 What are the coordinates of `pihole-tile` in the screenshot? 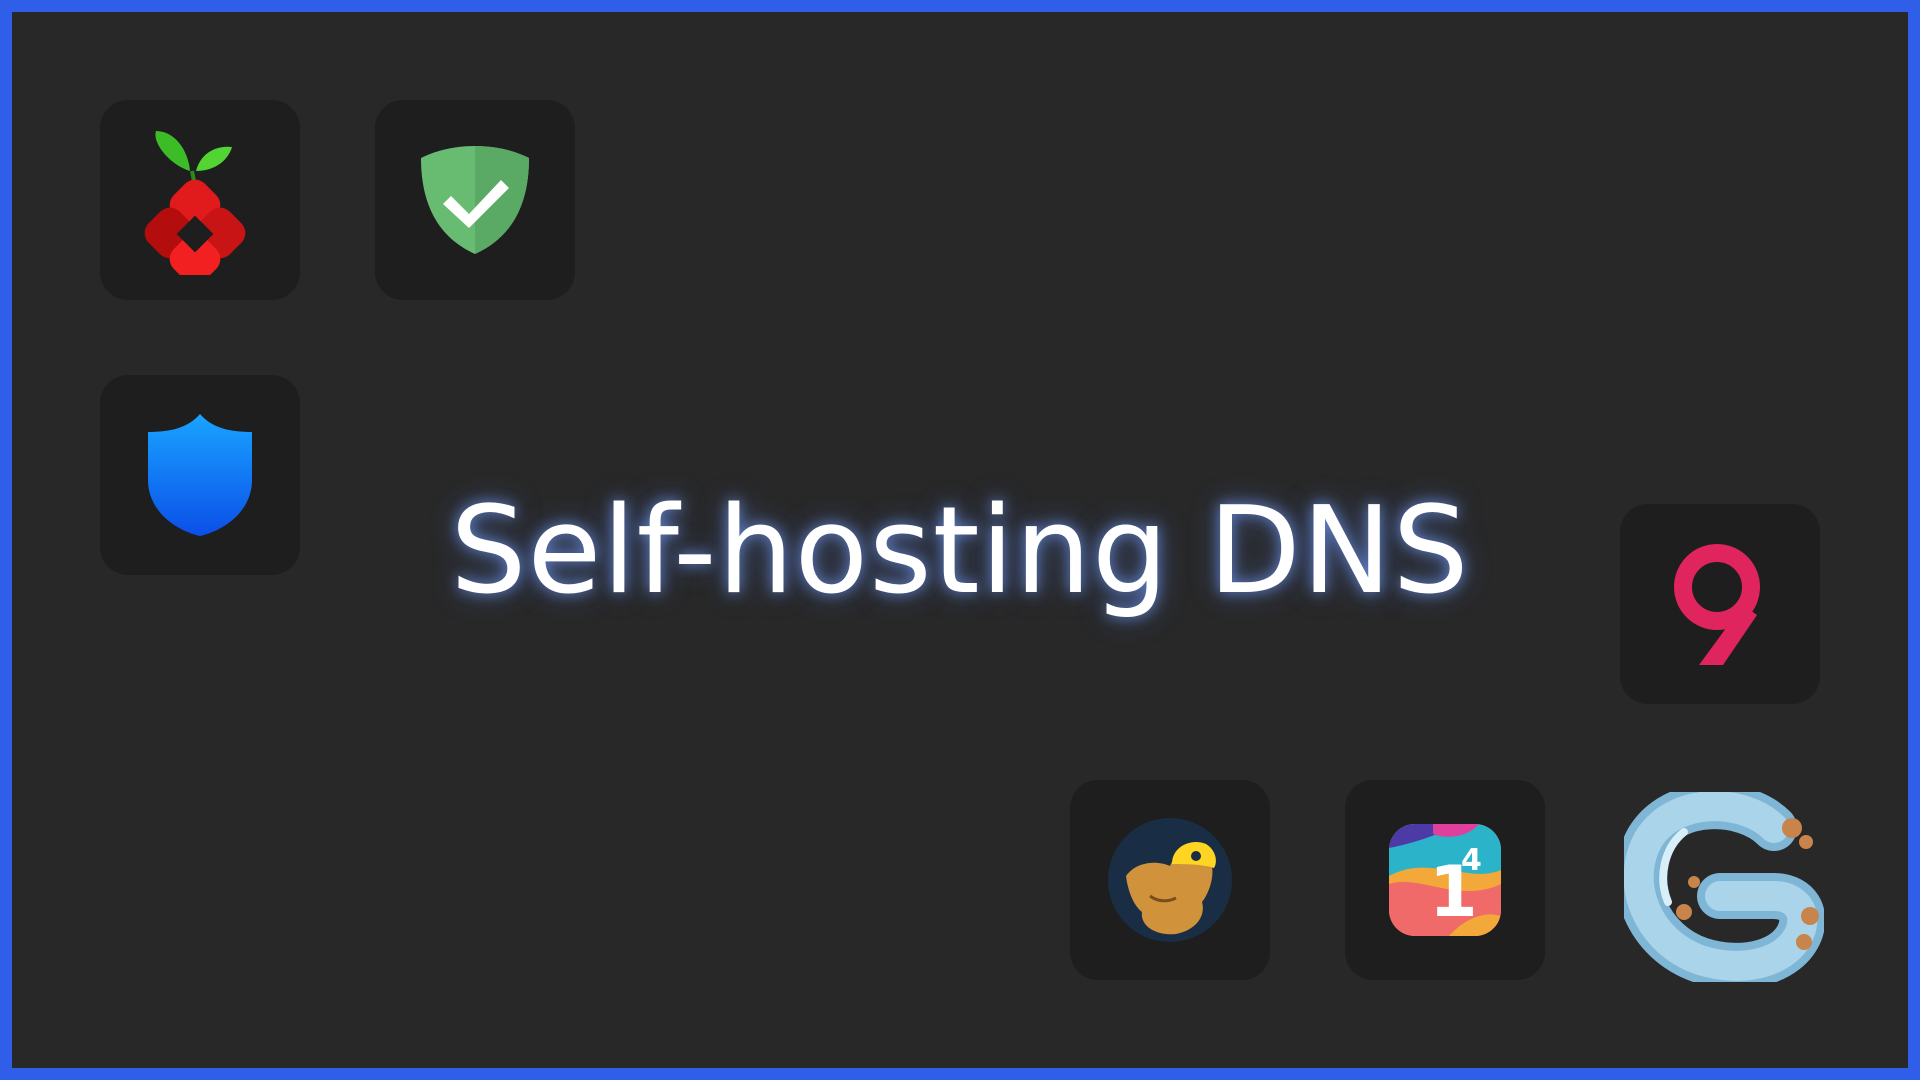 It's located at (200, 200).